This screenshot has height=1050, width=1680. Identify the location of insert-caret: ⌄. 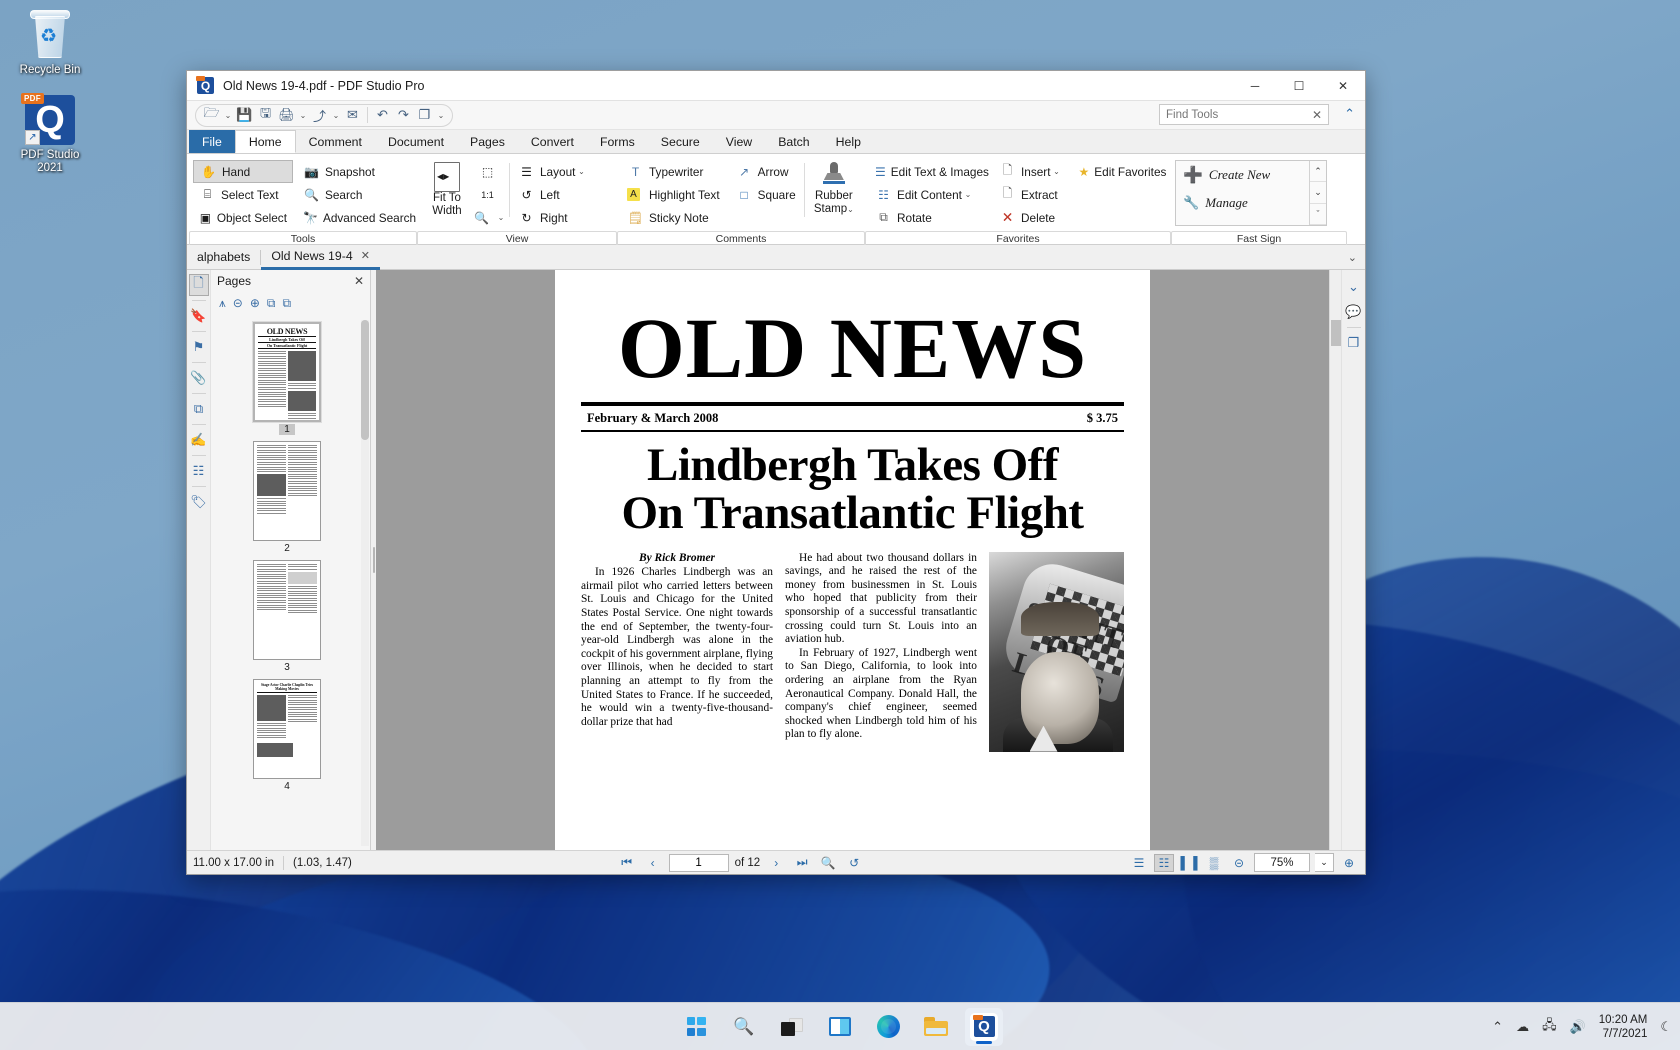
(1057, 171).